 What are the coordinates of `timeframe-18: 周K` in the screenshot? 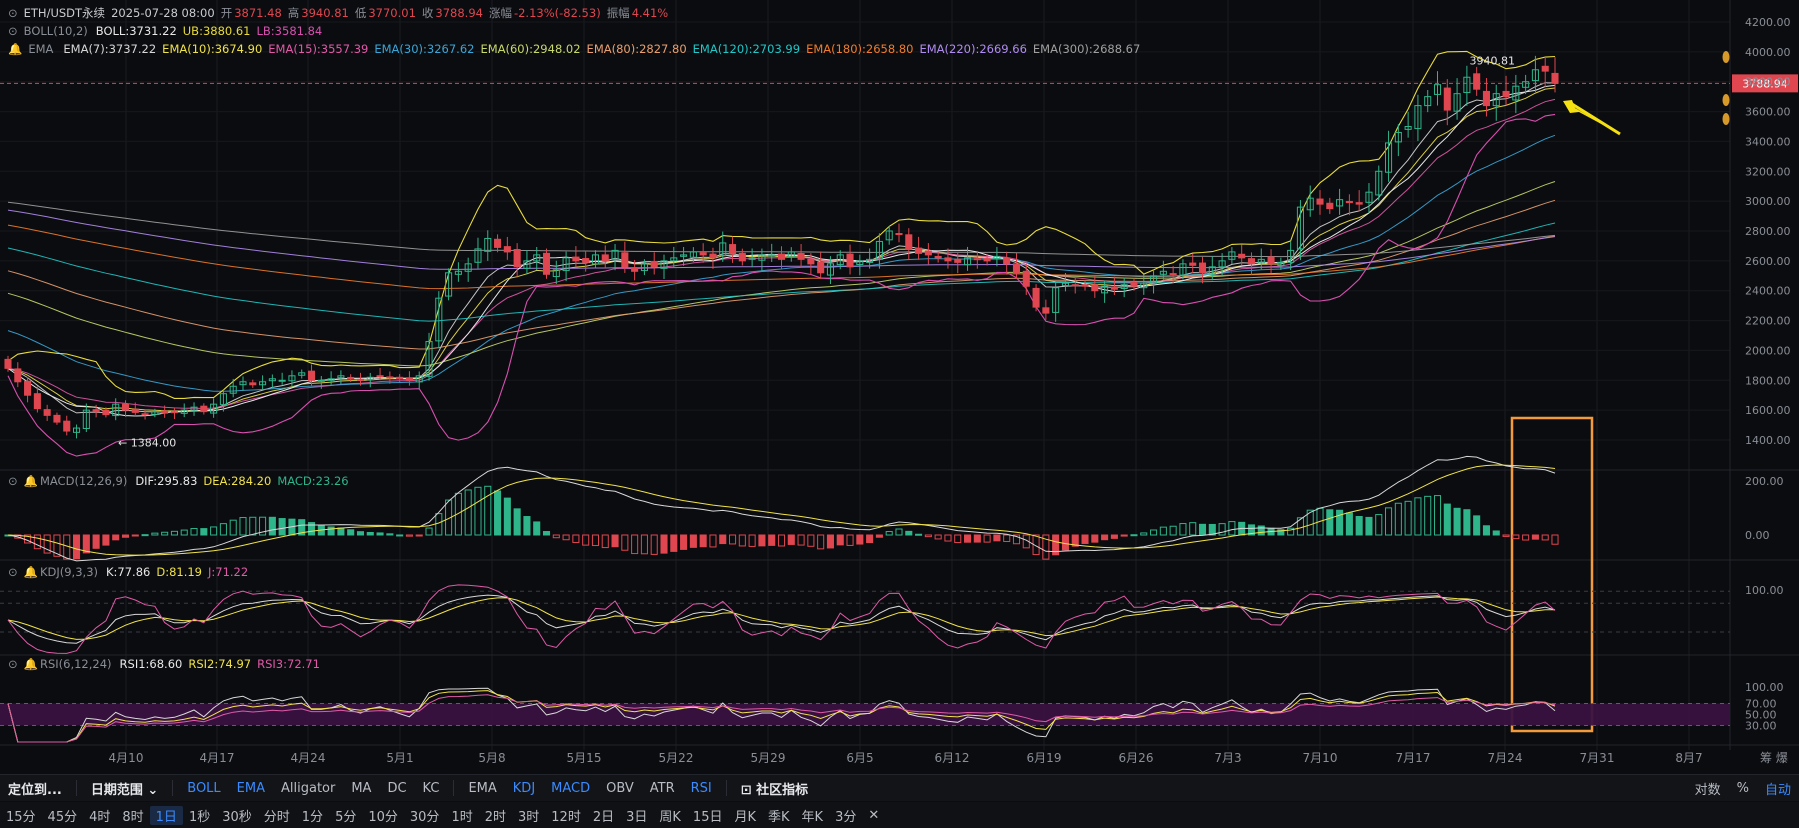 It's located at (670, 815).